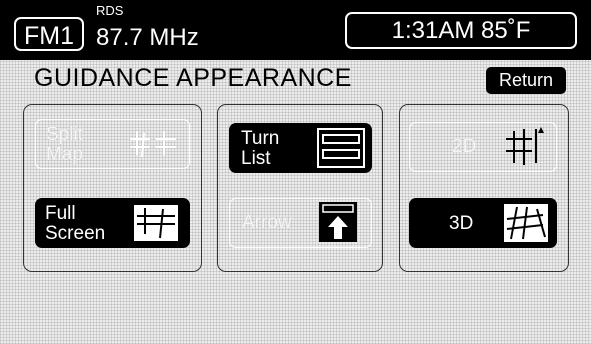  What do you see at coordinates (483, 147) in the screenshot?
I see `2d-button: 2D` at bounding box center [483, 147].